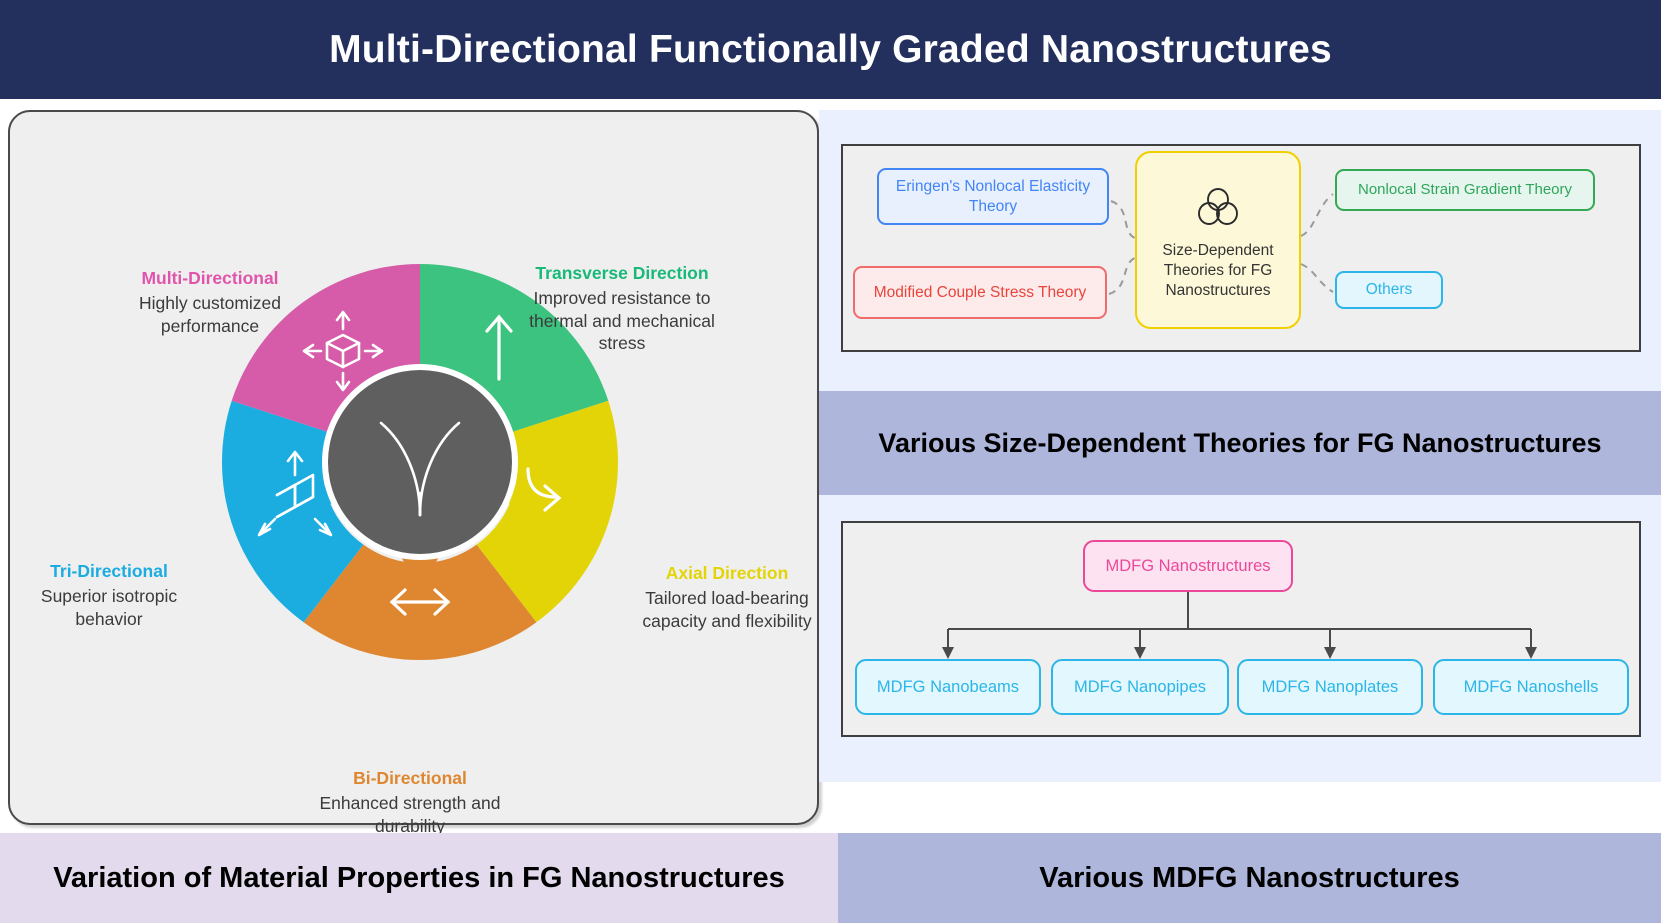 The image size is (1661, 923). I want to click on tree-leaf-mdfg-nanobeams: MDFG Nanobeams, so click(948, 687).